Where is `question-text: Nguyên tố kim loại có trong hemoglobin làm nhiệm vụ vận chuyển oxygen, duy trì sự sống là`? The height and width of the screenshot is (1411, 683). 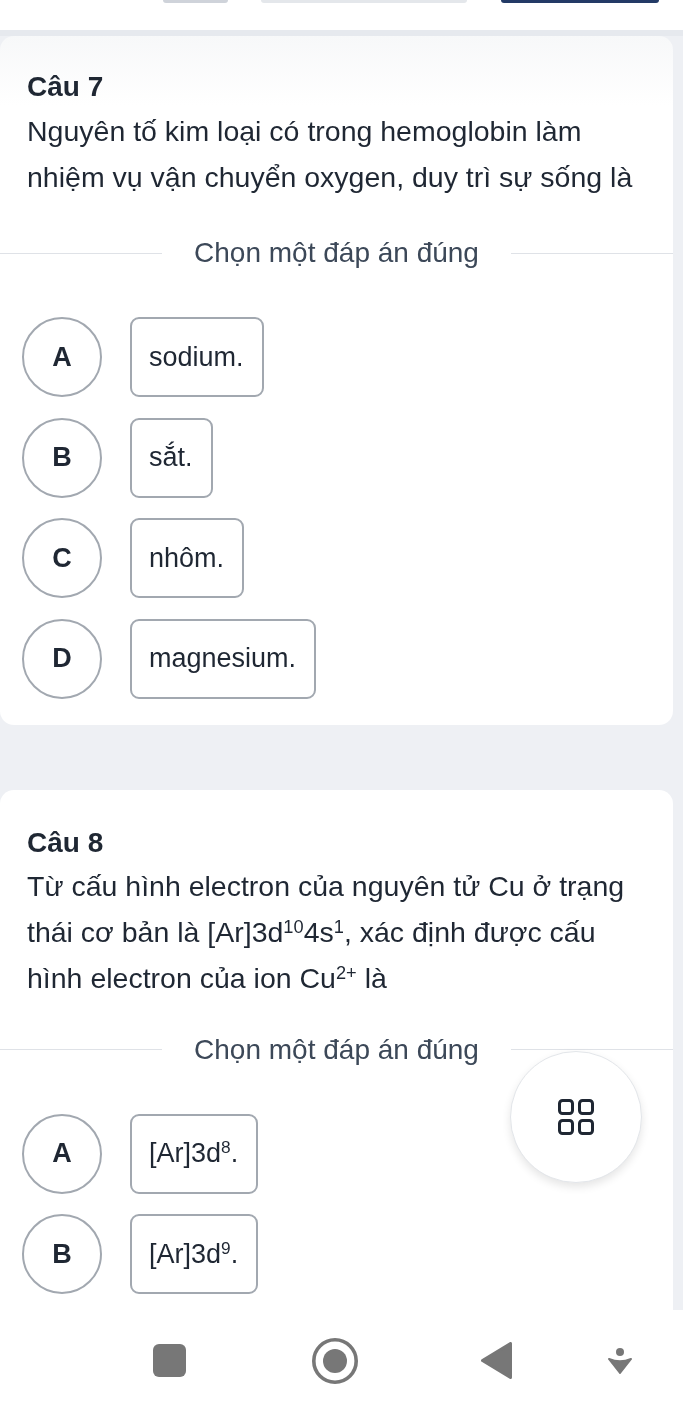 question-text: Nguyên tố kim loại có trong hemoglobin làm nhiệm vụ vận chuyển oxygen, duy trì sự sống là is located at coordinates (330, 154).